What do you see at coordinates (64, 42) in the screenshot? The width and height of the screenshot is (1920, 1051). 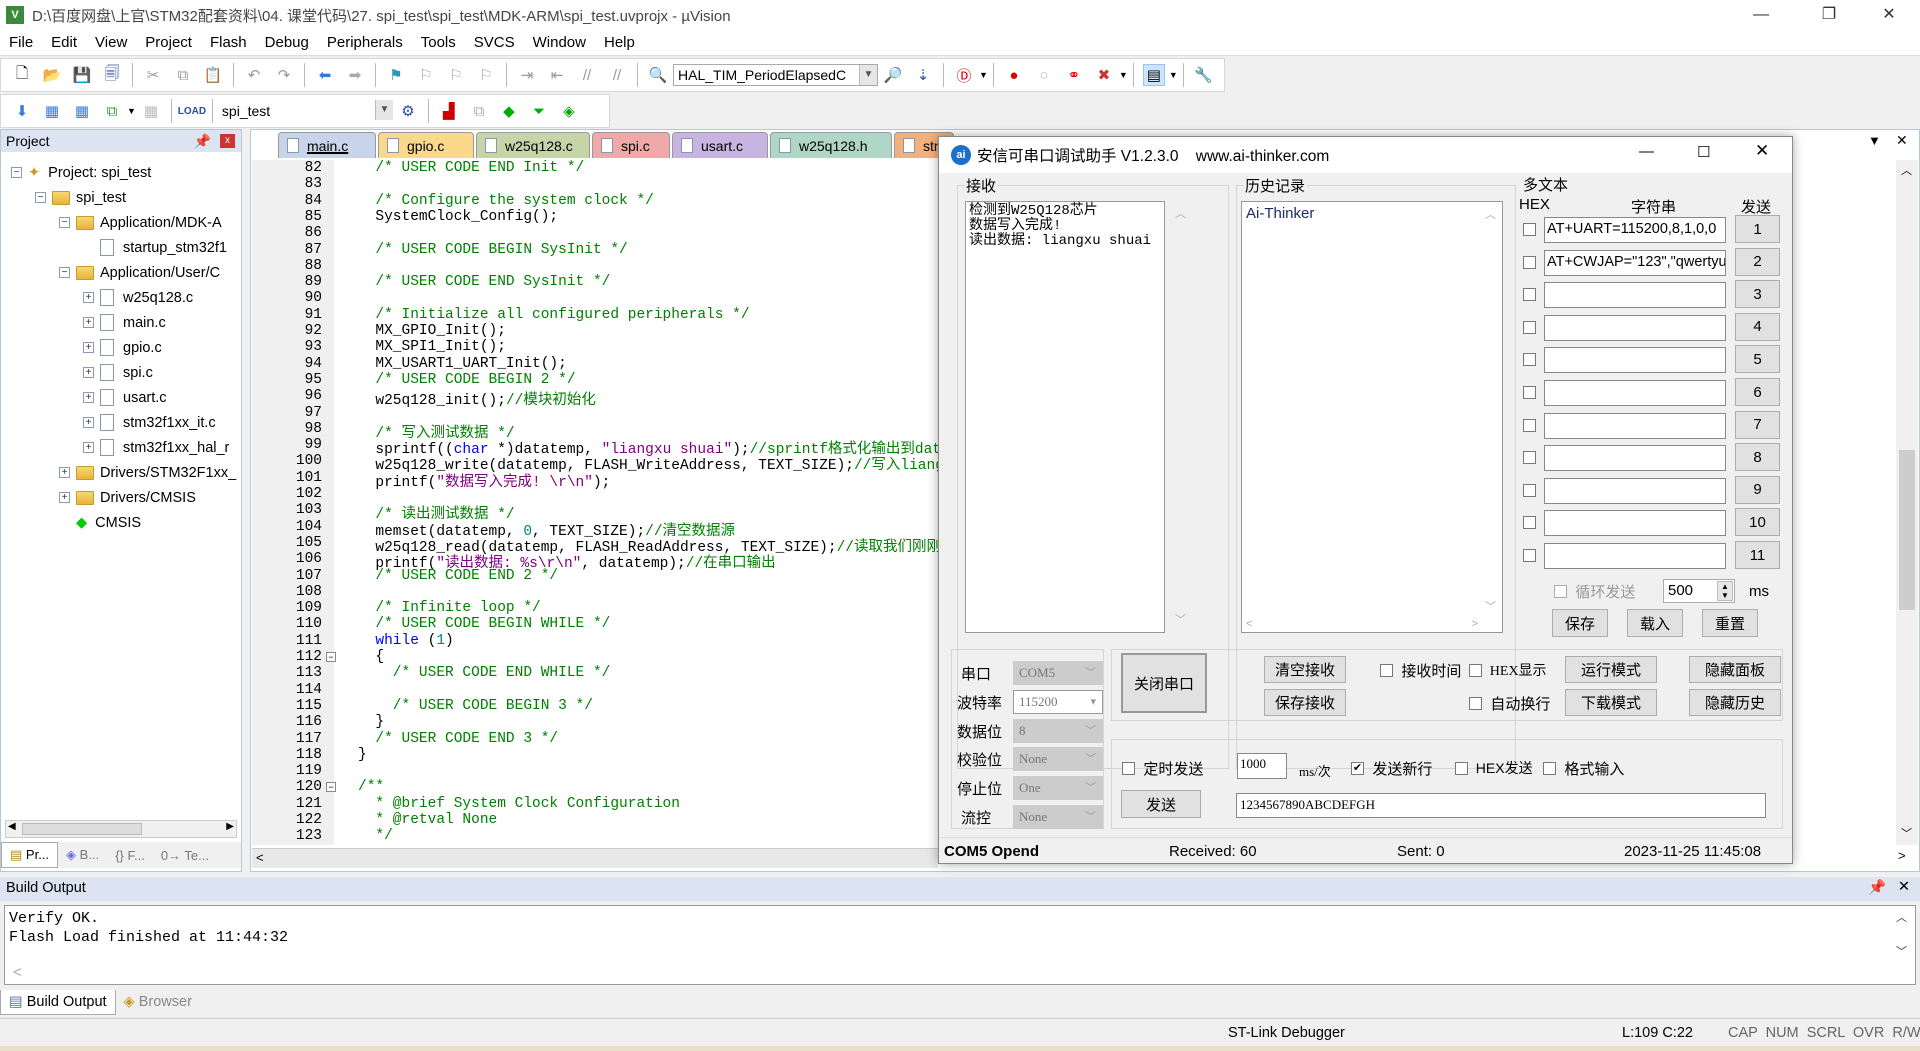 I see `menu-edit: Edit` at bounding box center [64, 42].